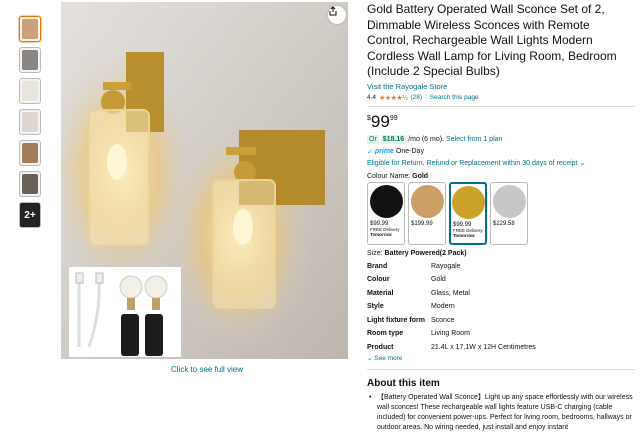 The width and height of the screenshot is (640, 437). What do you see at coordinates (337, 15) in the screenshot?
I see `share-icon` at bounding box center [337, 15].